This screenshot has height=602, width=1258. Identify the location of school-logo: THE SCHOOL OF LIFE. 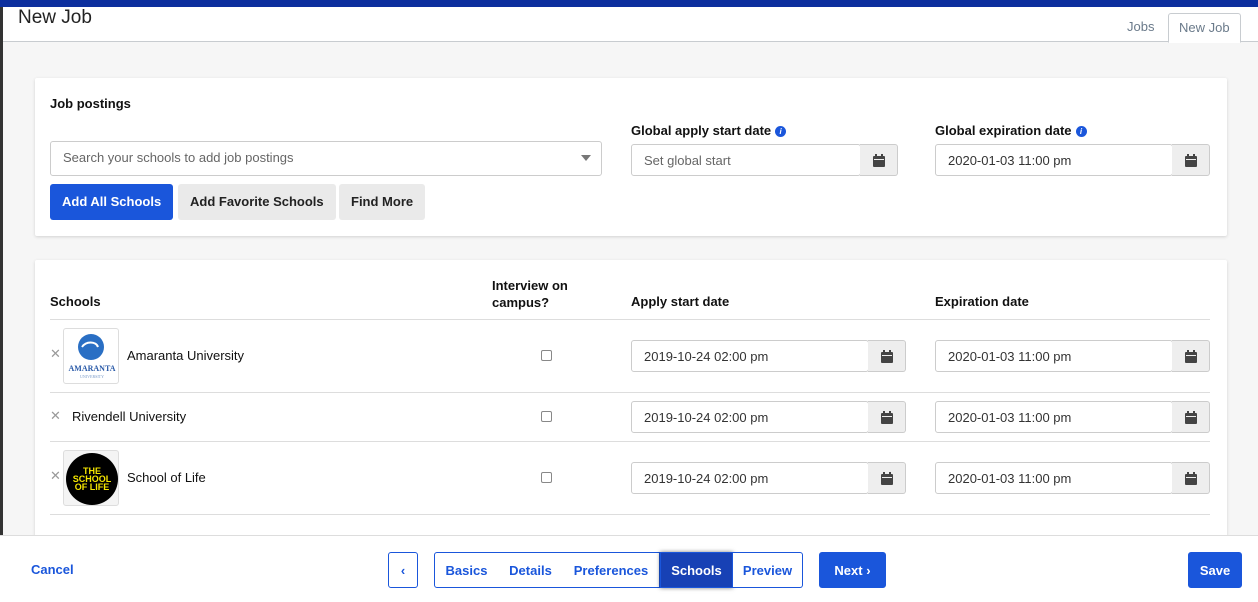
(91, 478).